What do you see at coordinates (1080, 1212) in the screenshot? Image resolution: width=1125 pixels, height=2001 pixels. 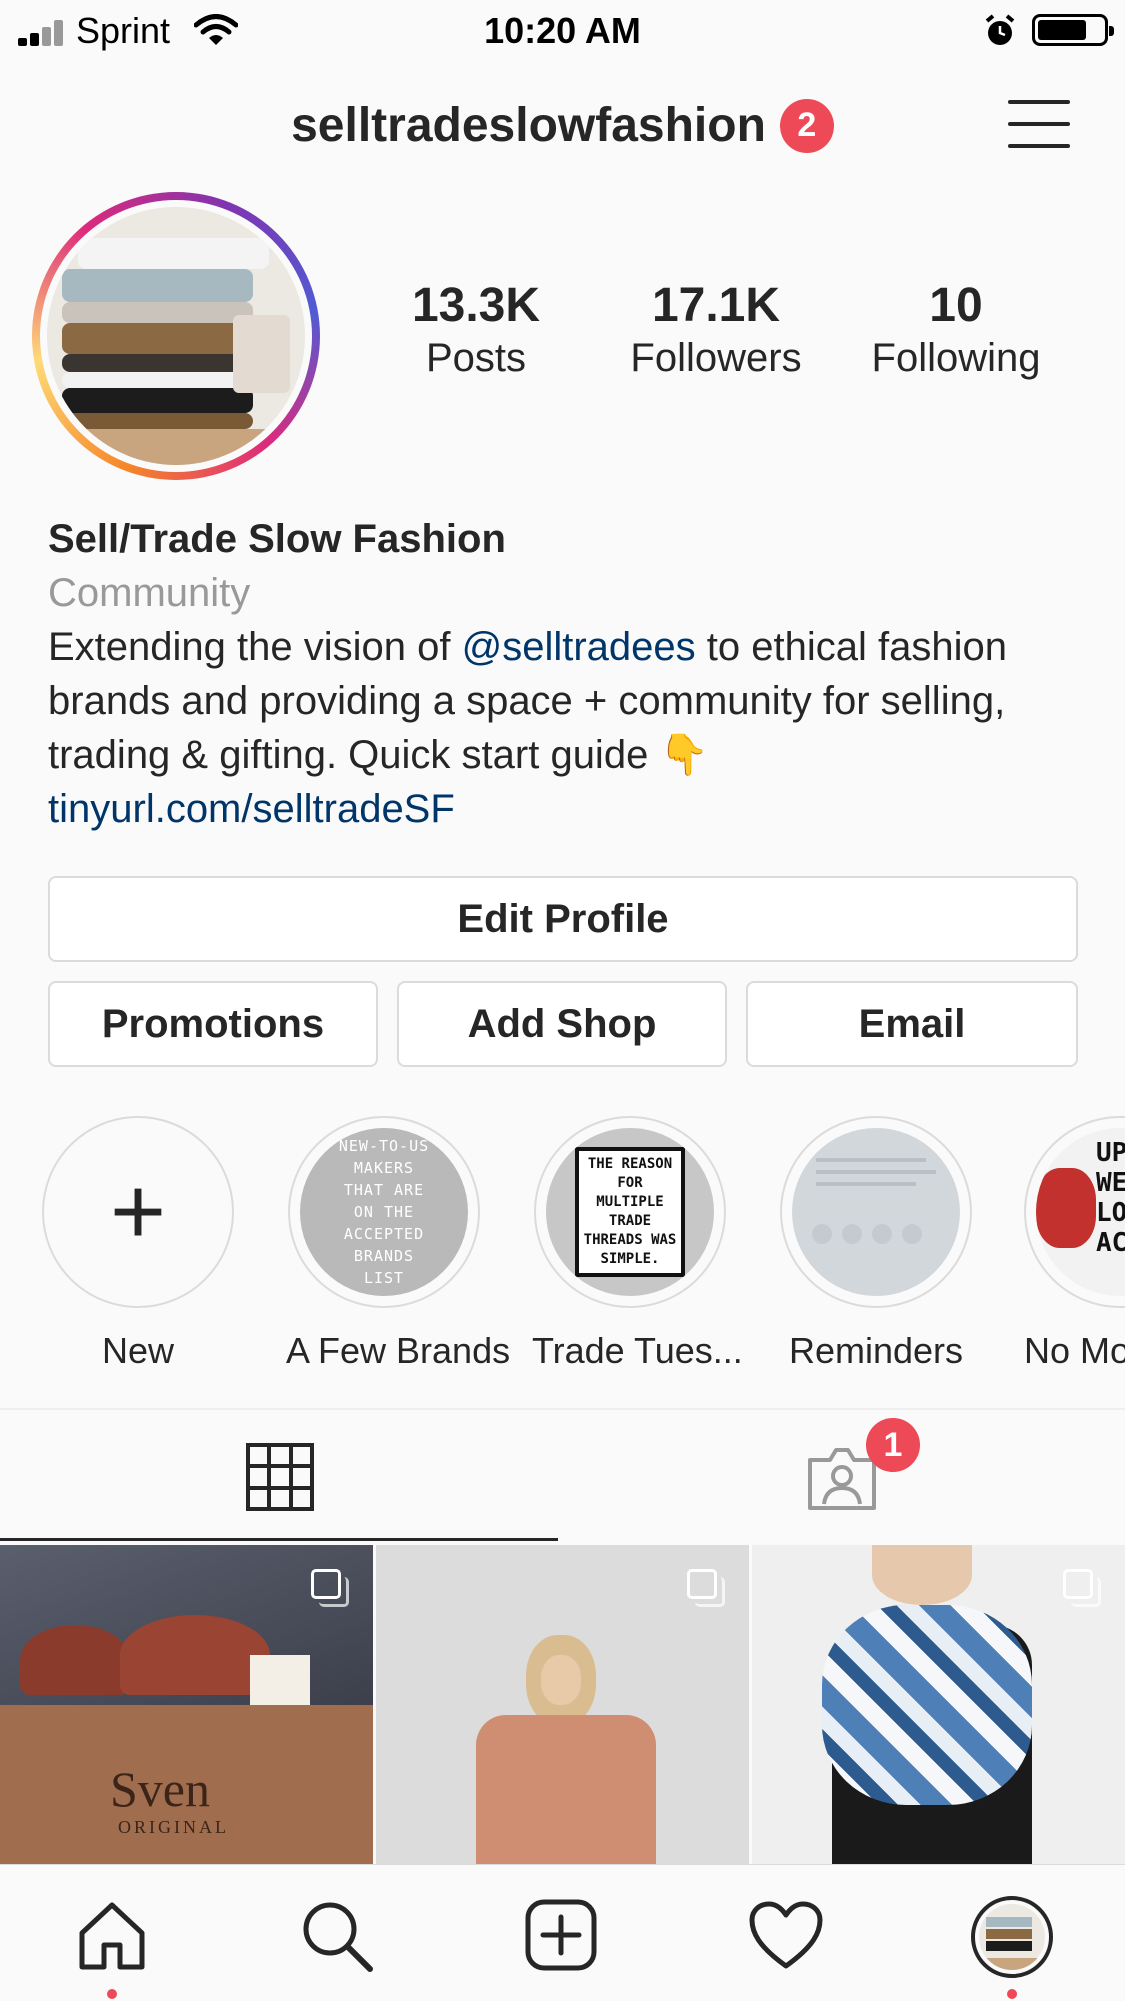 I see `highlight-thumbnail: UPD WE'R LONG ACCEP` at bounding box center [1080, 1212].